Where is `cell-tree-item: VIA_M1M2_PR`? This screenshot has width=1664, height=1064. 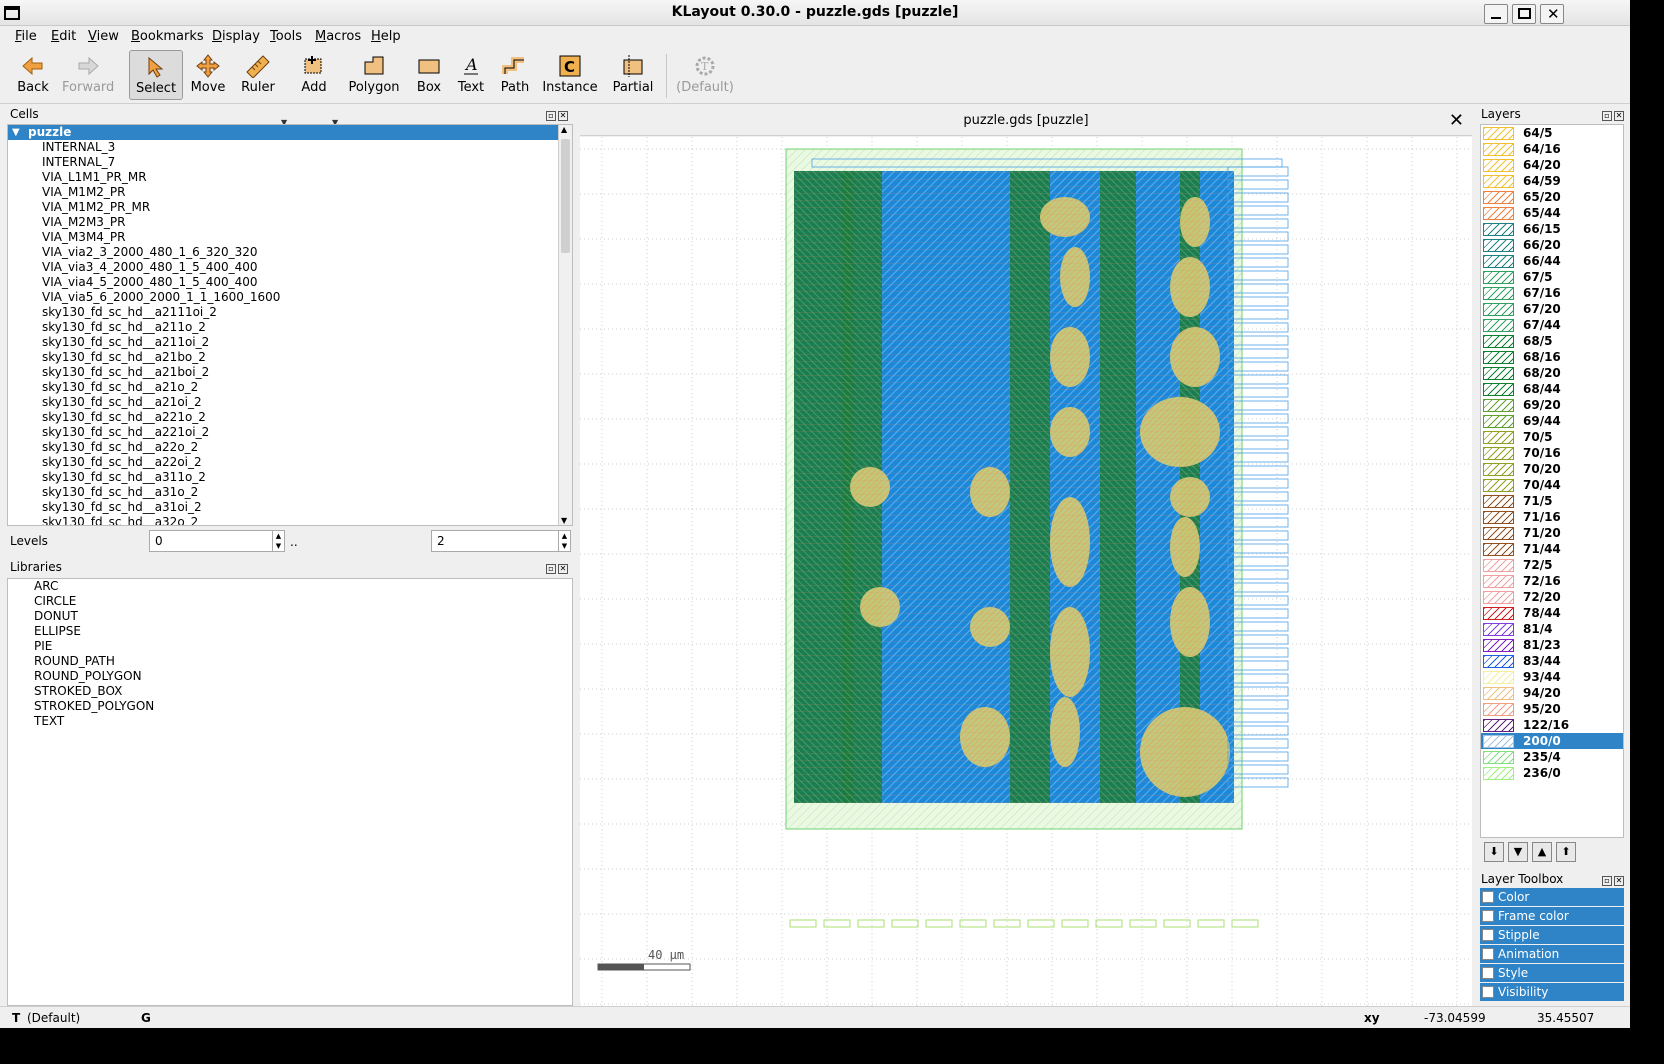 cell-tree-item: VIA_M1M2_PR is located at coordinates (290, 192).